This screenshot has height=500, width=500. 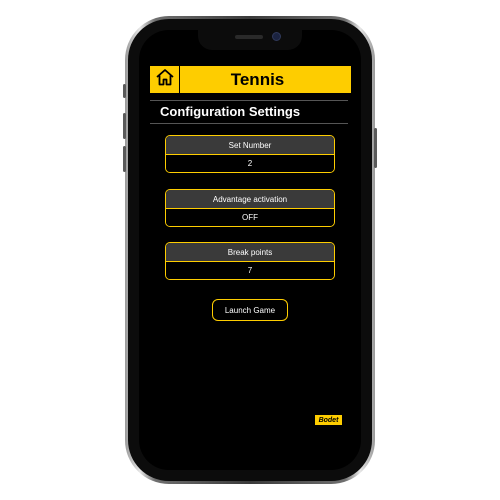 What do you see at coordinates (250, 145) in the screenshot?
I see `setting-label: Set Number` at bounding box center [250, 145].